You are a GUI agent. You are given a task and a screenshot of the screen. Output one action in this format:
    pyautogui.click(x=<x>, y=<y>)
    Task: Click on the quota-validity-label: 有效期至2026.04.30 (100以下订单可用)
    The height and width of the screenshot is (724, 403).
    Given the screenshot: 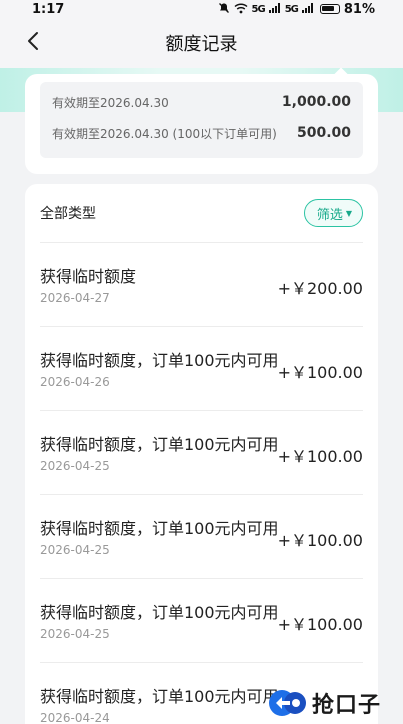 What is the action you would take?
    pyautogui.click(x=164, y=133)
    